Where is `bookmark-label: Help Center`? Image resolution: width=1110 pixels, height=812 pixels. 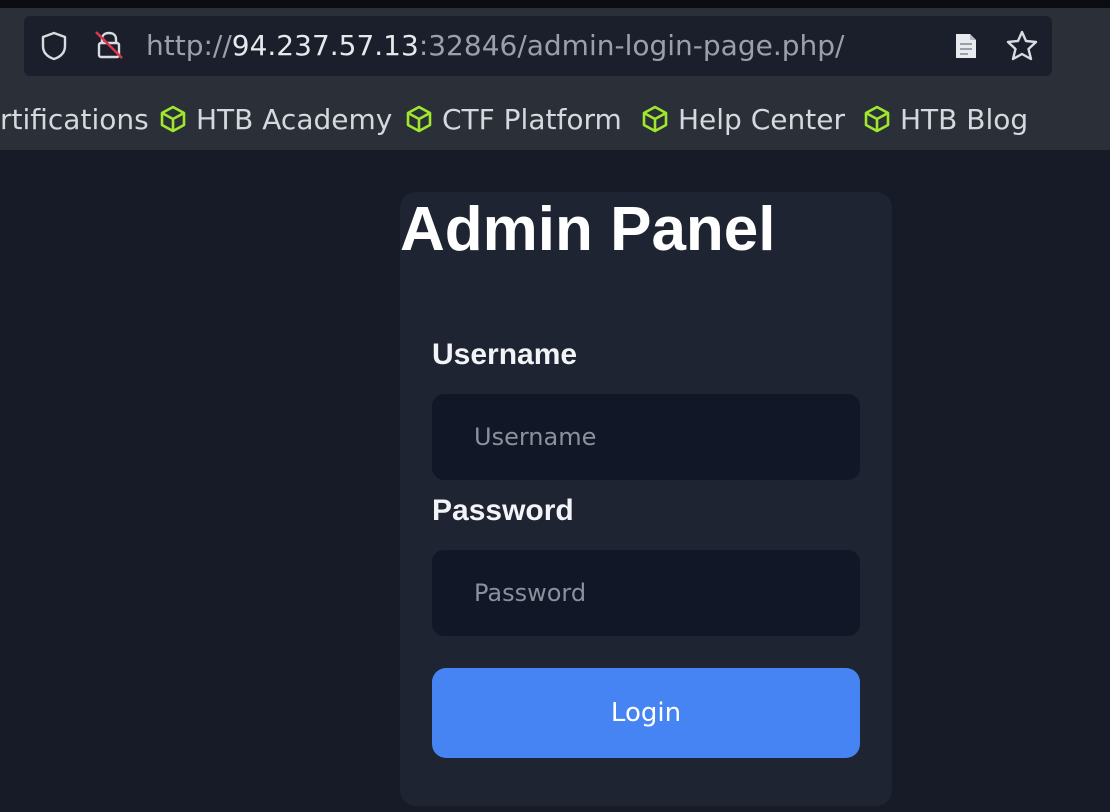 bookmark-label: Help Center is located at coordinates (761, 119).